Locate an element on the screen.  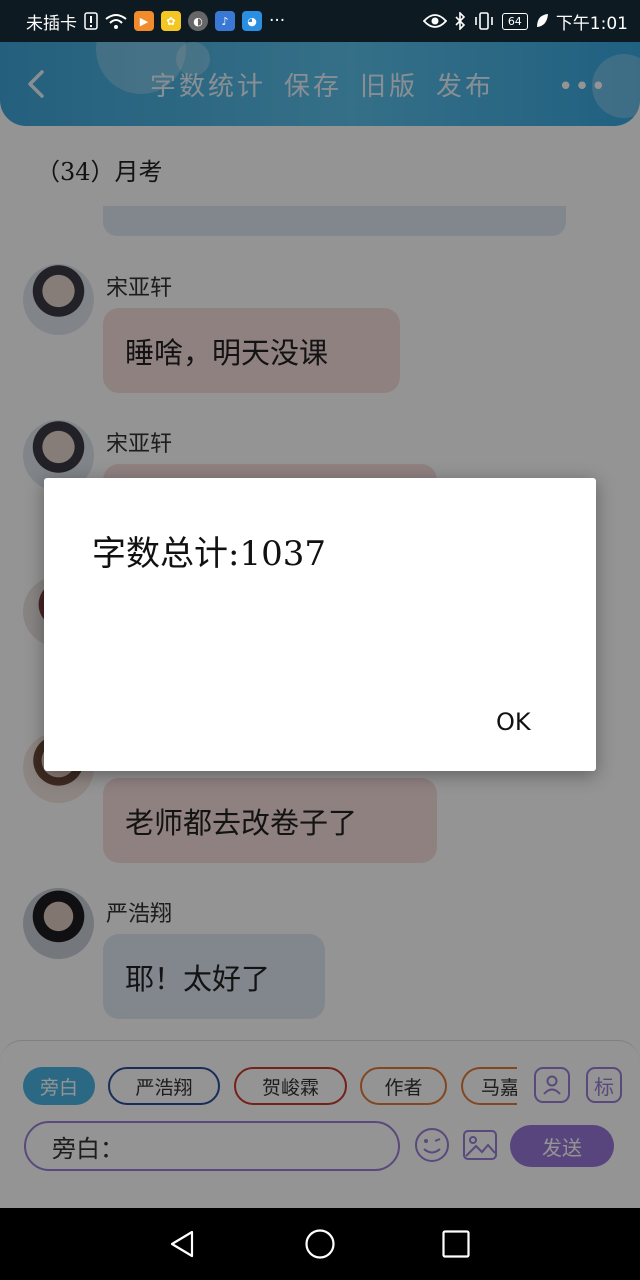
system-nav-bar is located at coordinates (320, 1244).